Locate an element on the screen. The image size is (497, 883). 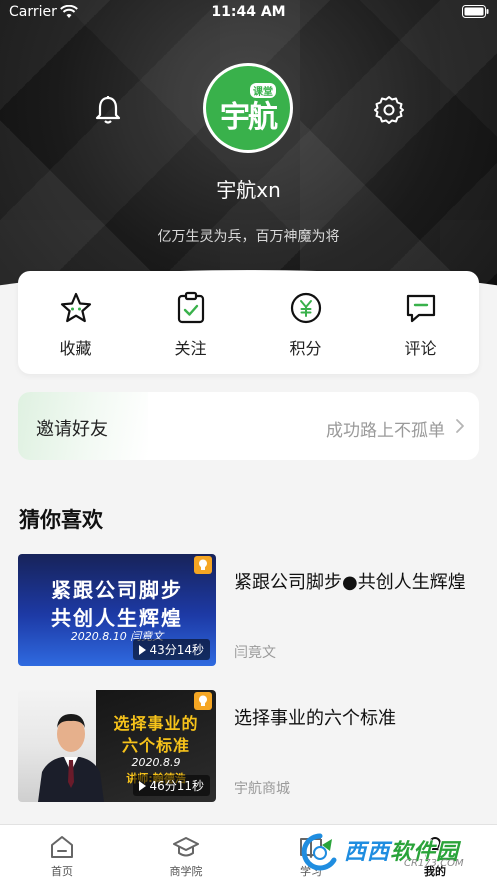
battery-icon is located at coordinates (475, 11).